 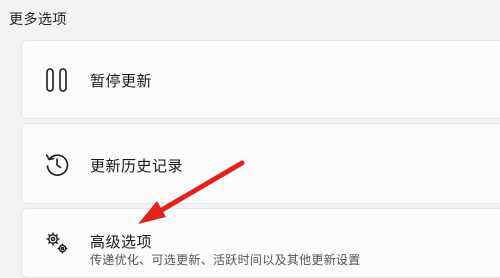 I want to click on pause-updates-label: 暂停更新, so click(x=121, y=81).